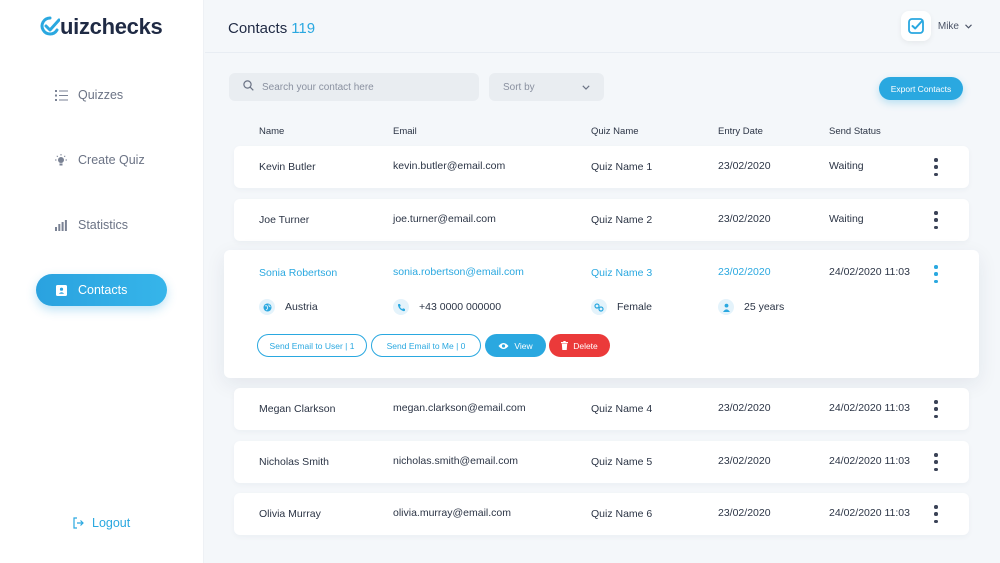 The image size is (1000, 563). What do you see at coordinates (284, 220) in the screenshot?
I see `contact-name: Joe Turner` at bounding box center [284, 220].